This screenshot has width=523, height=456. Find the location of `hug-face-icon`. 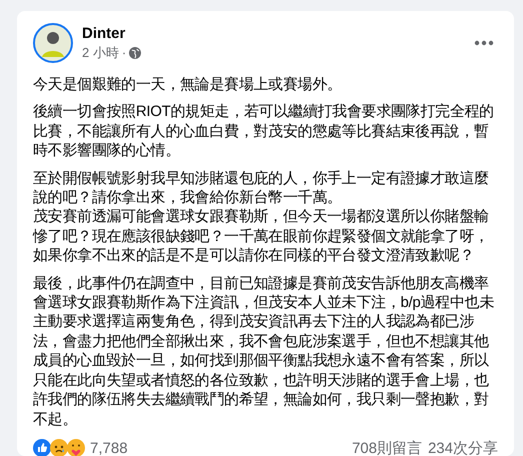

hug-face-icon is located at coordinates (76, 447).